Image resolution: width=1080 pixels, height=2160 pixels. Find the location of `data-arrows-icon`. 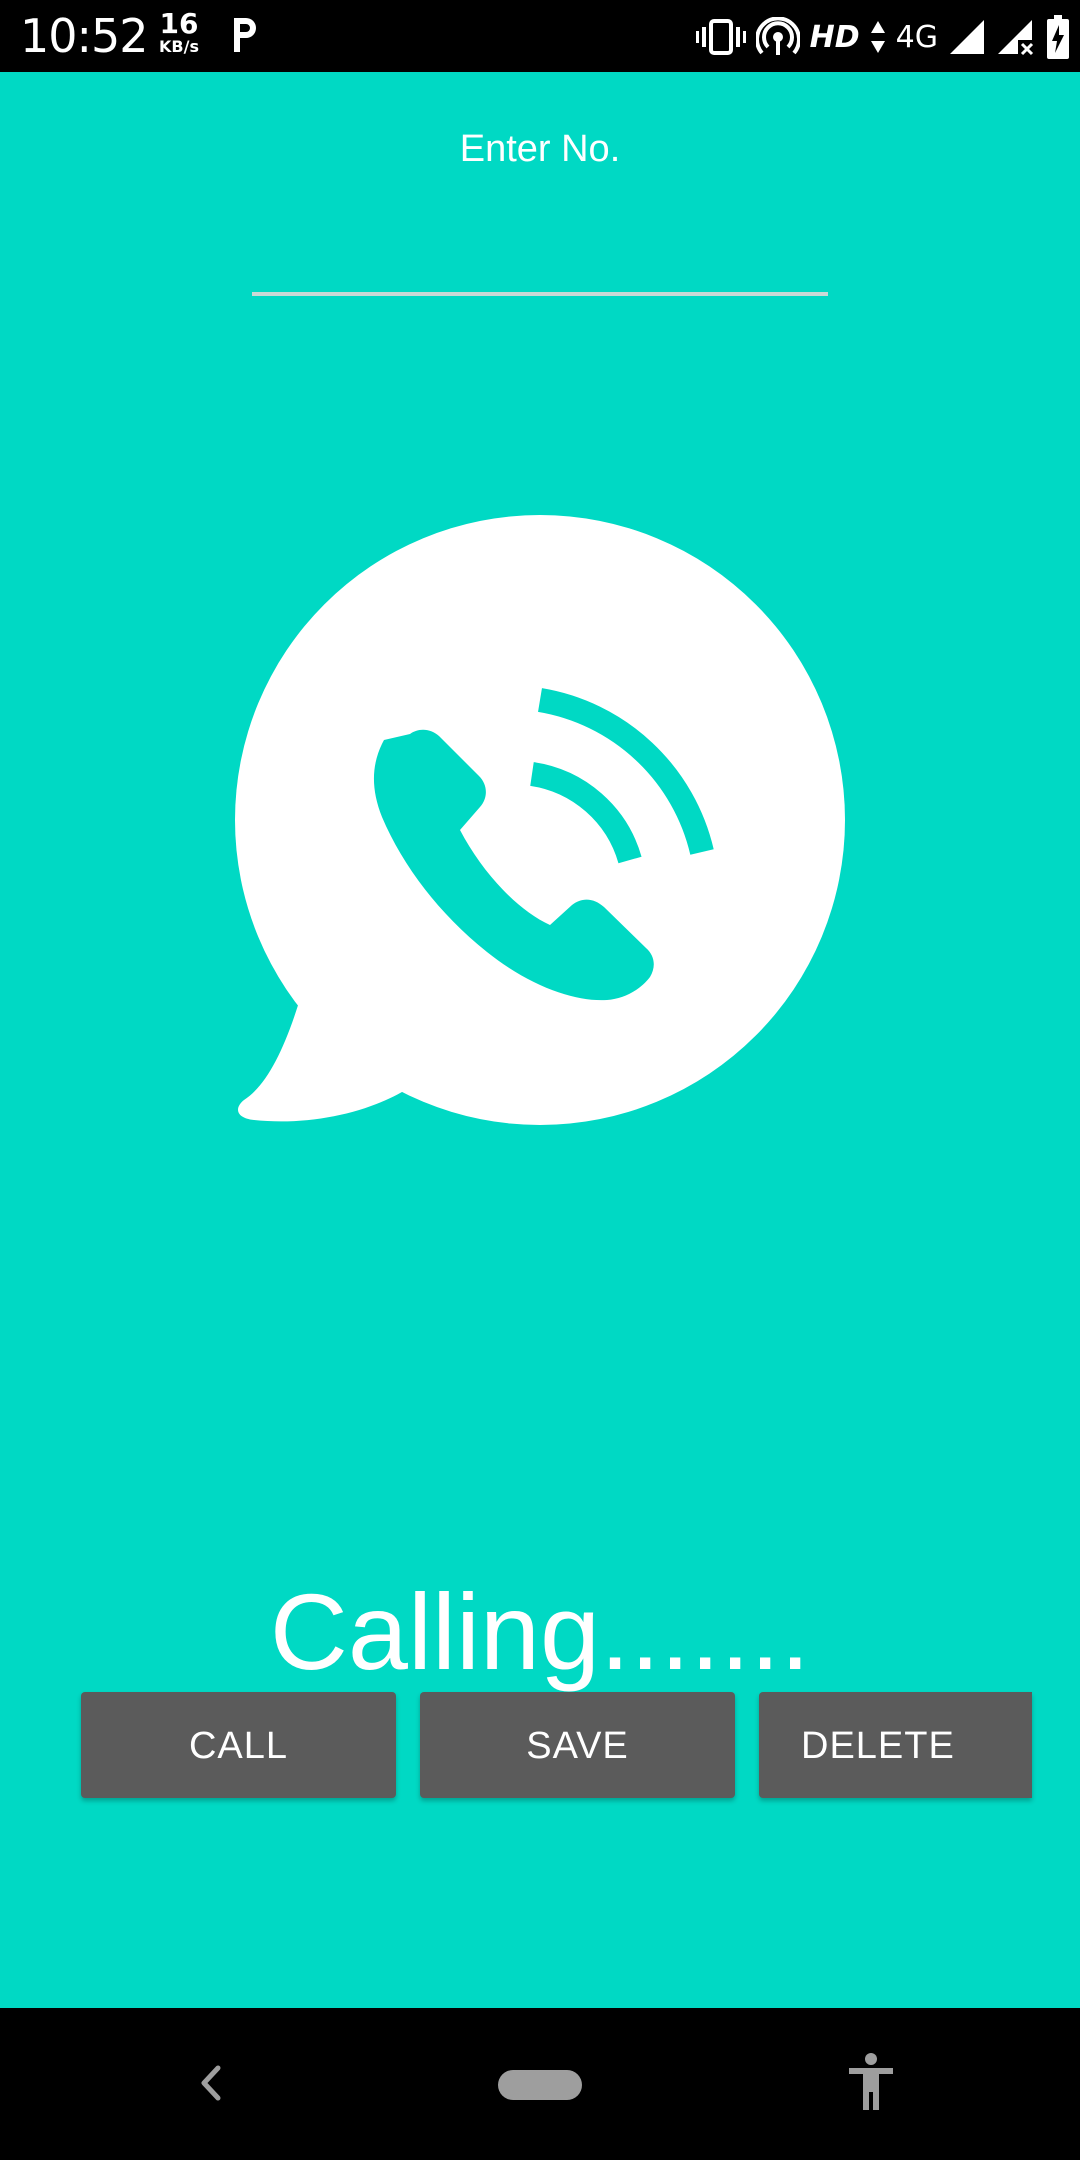

data-arrows-icon is located at coordinates (877, 37).